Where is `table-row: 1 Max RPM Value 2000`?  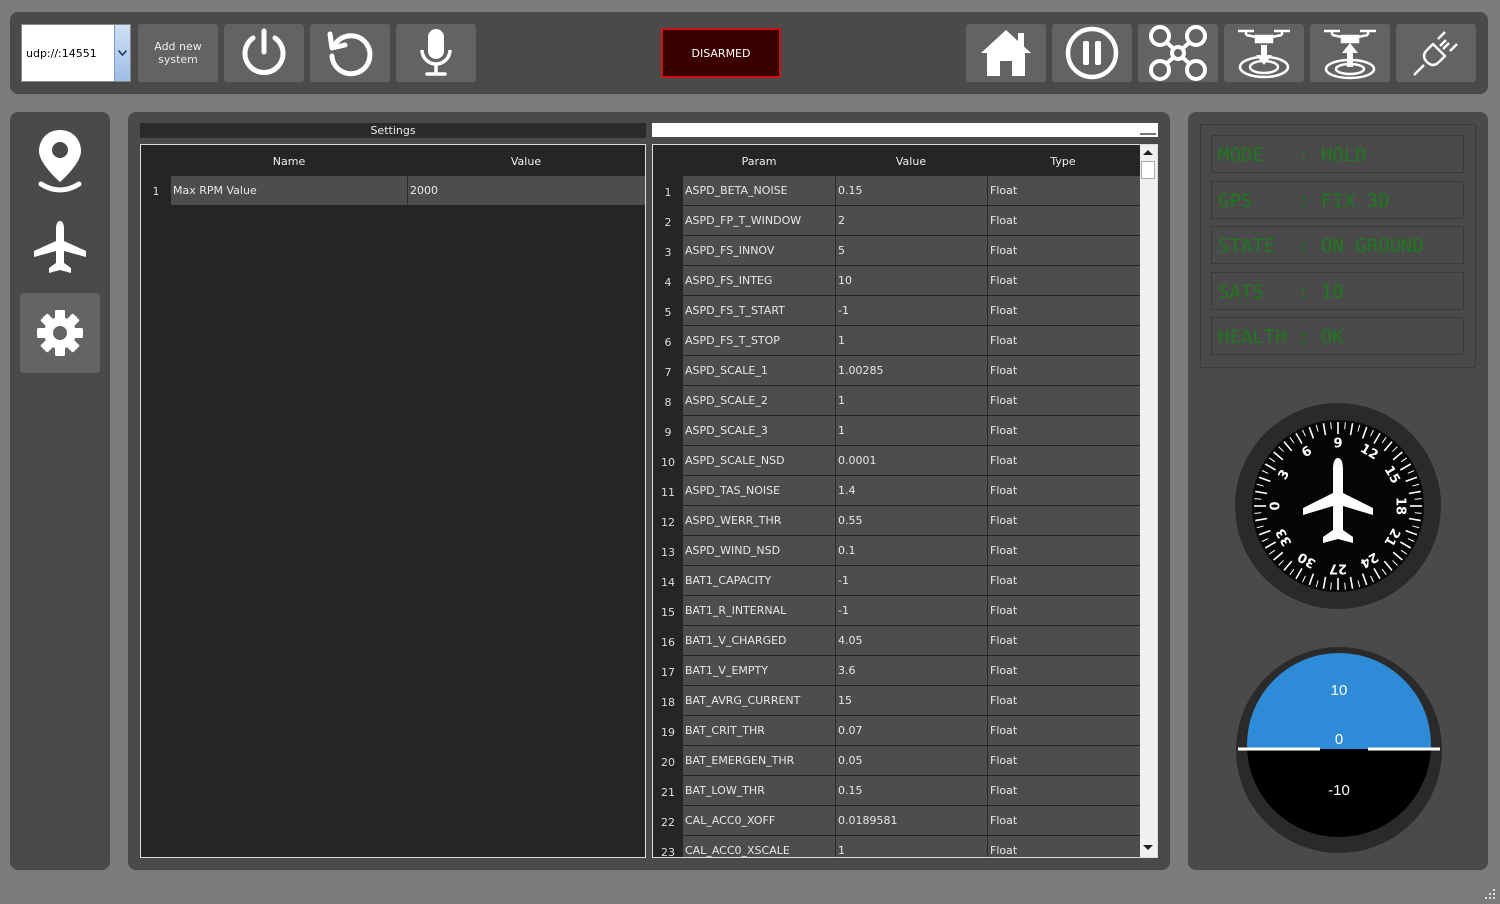
table-row: 1 Max RPM Value 2000 is located at coordinates (393, 190).